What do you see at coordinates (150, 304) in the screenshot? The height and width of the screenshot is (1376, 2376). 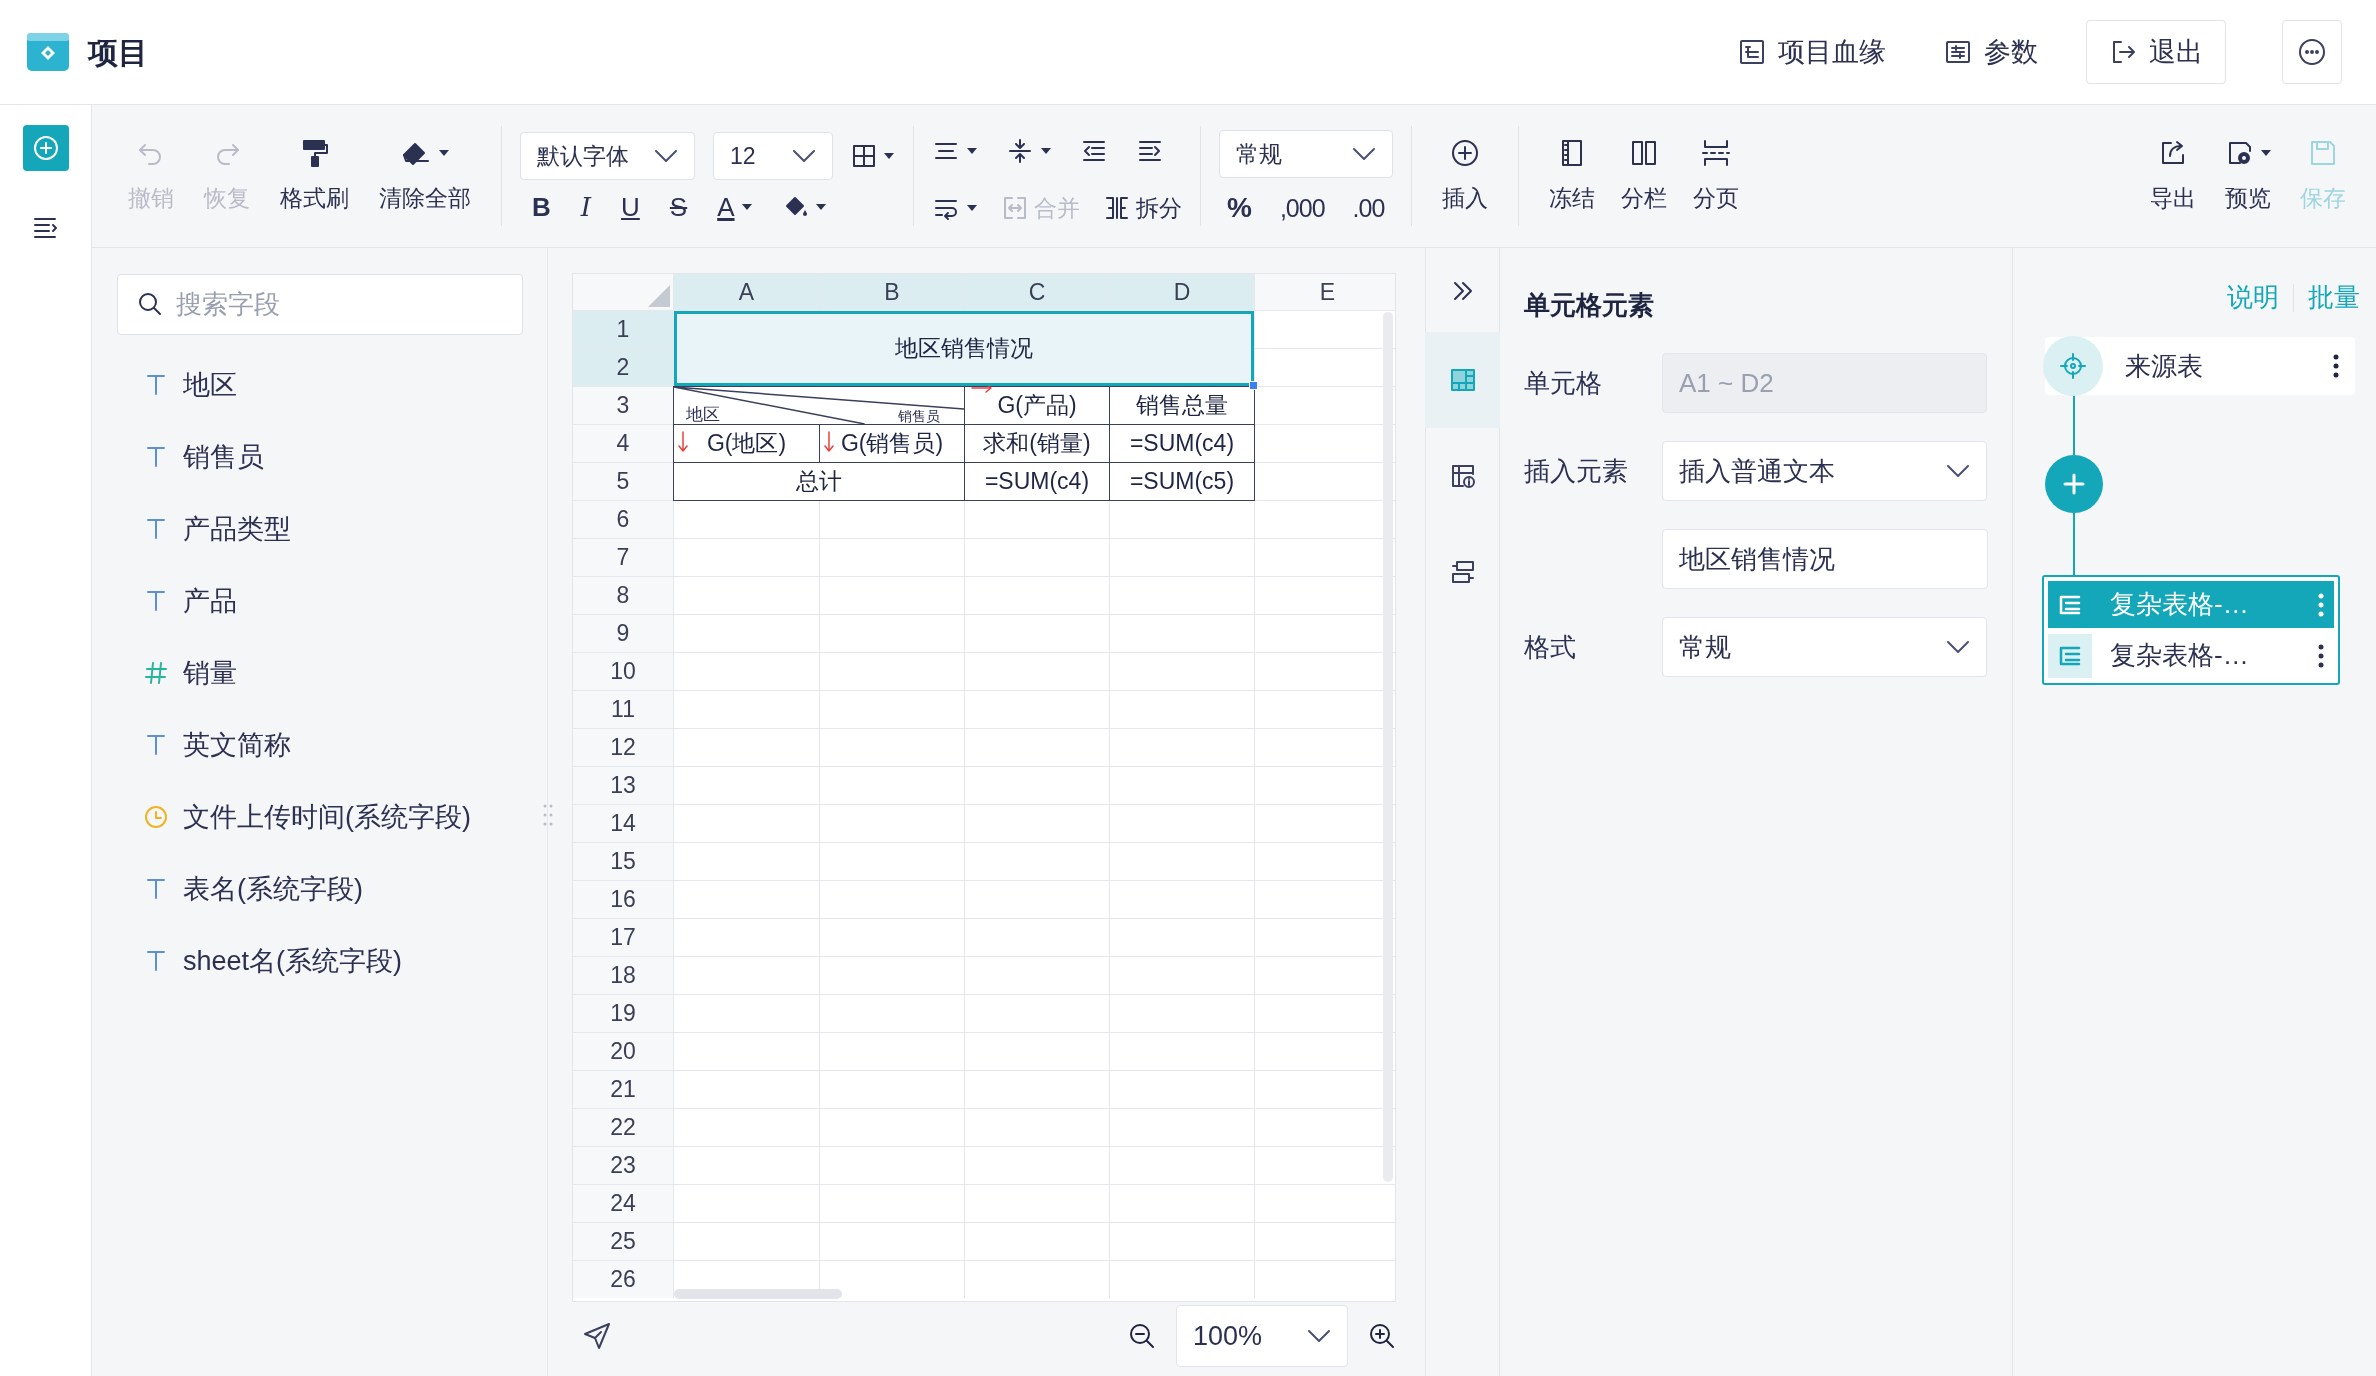 I see `search-icon` at bounding box center [150, 304].